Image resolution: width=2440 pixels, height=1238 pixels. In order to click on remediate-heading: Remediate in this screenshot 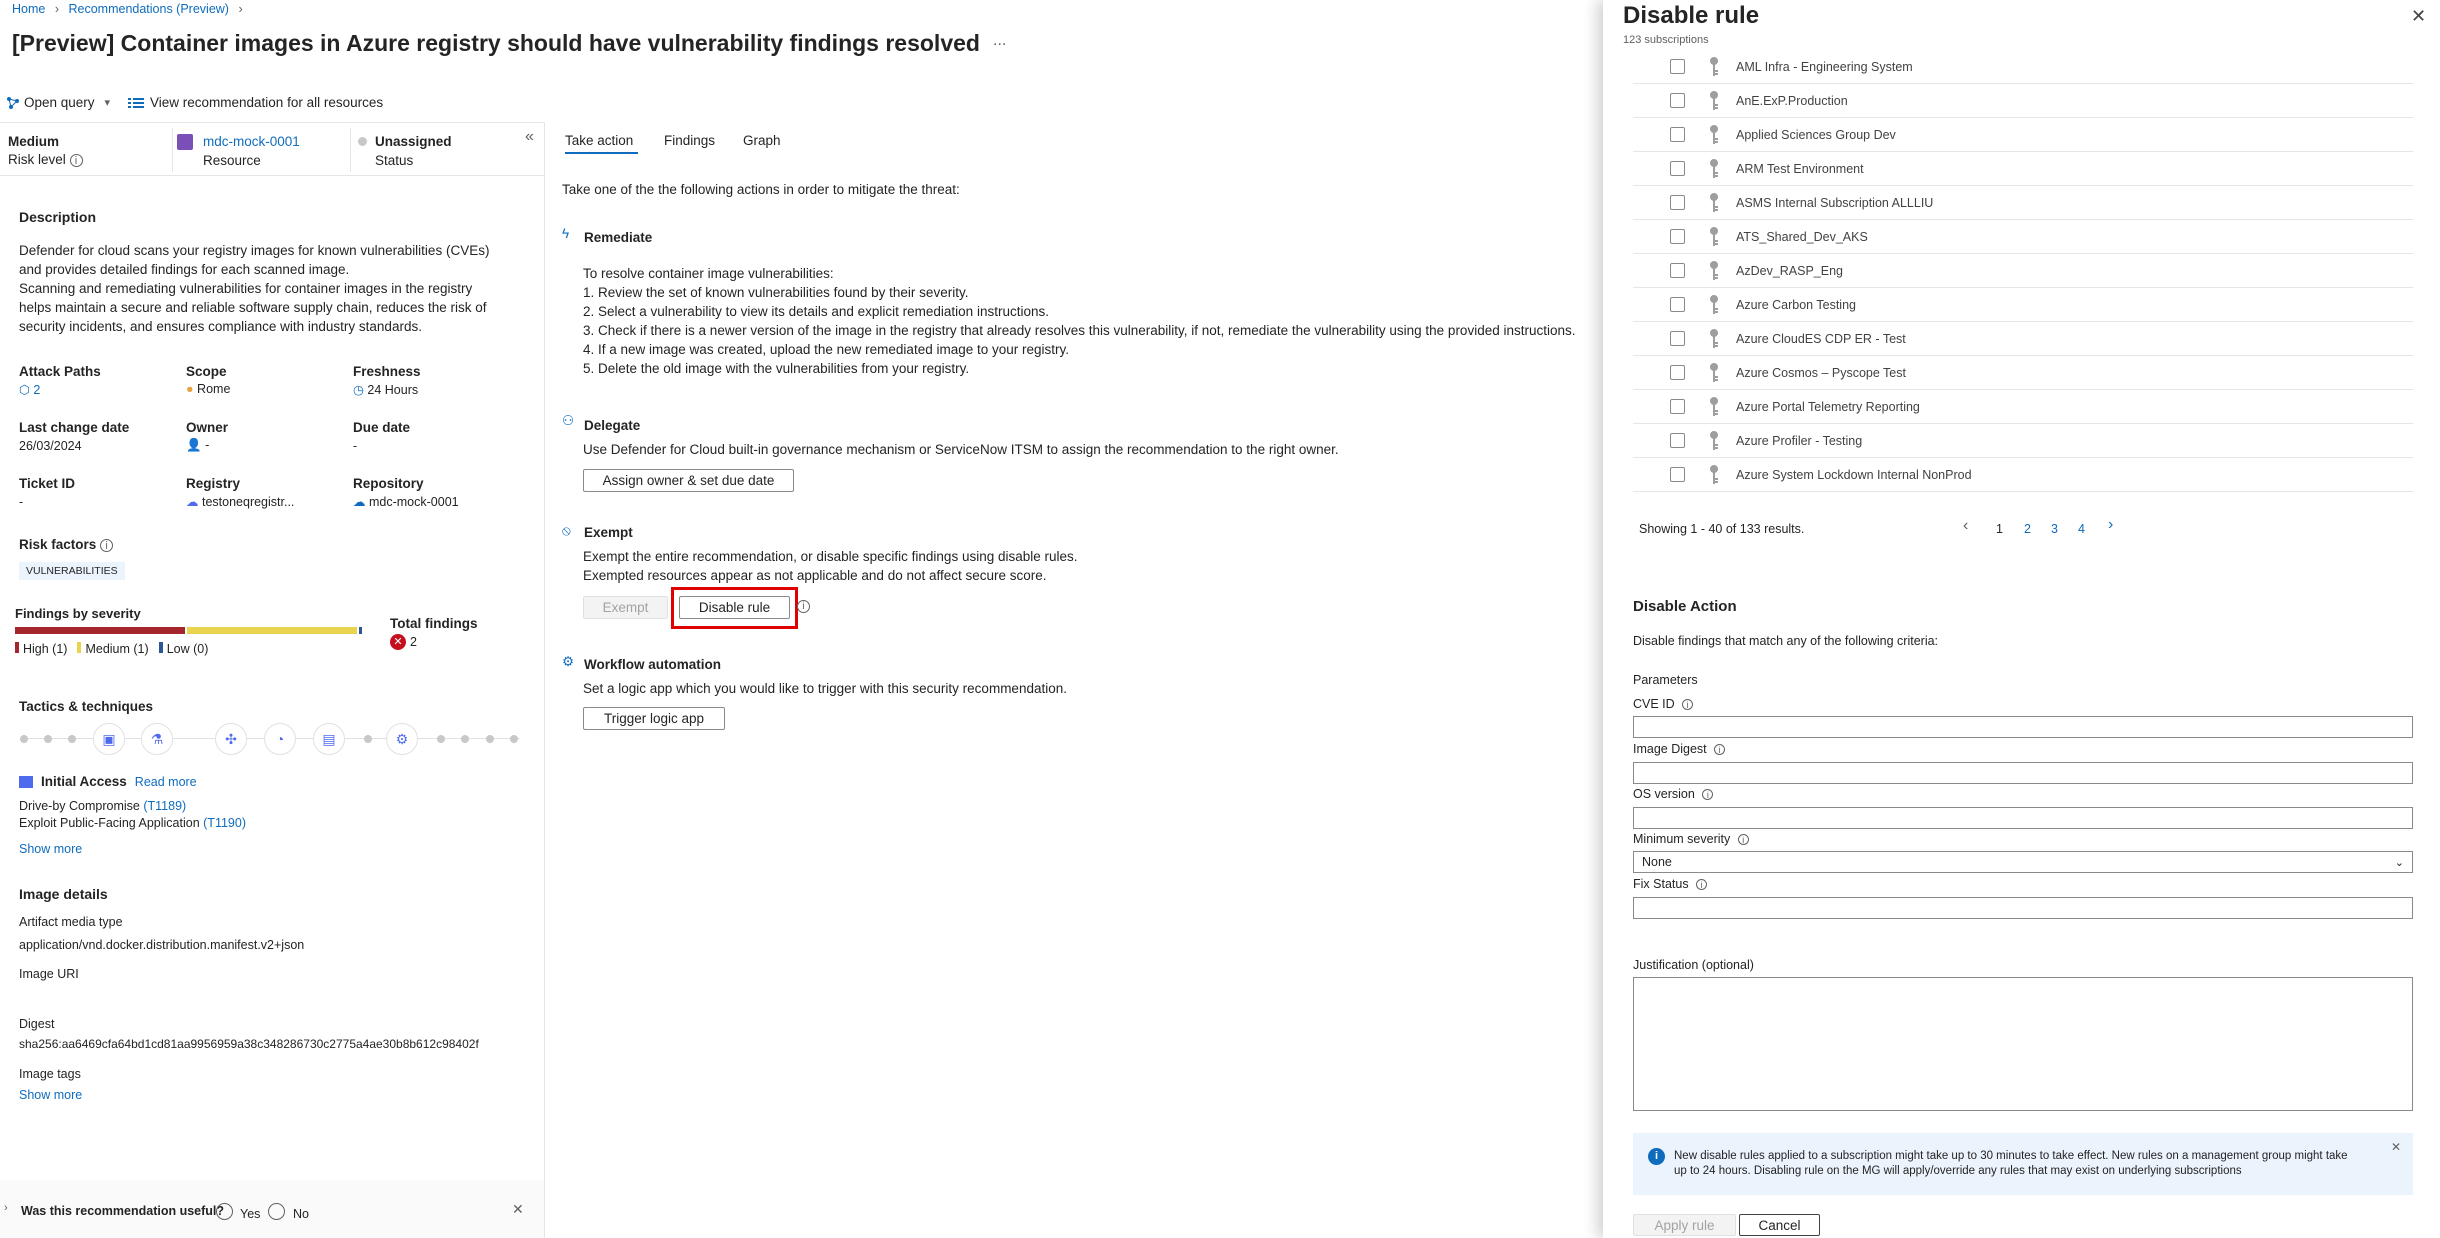, I will do `click(618, 237)`.